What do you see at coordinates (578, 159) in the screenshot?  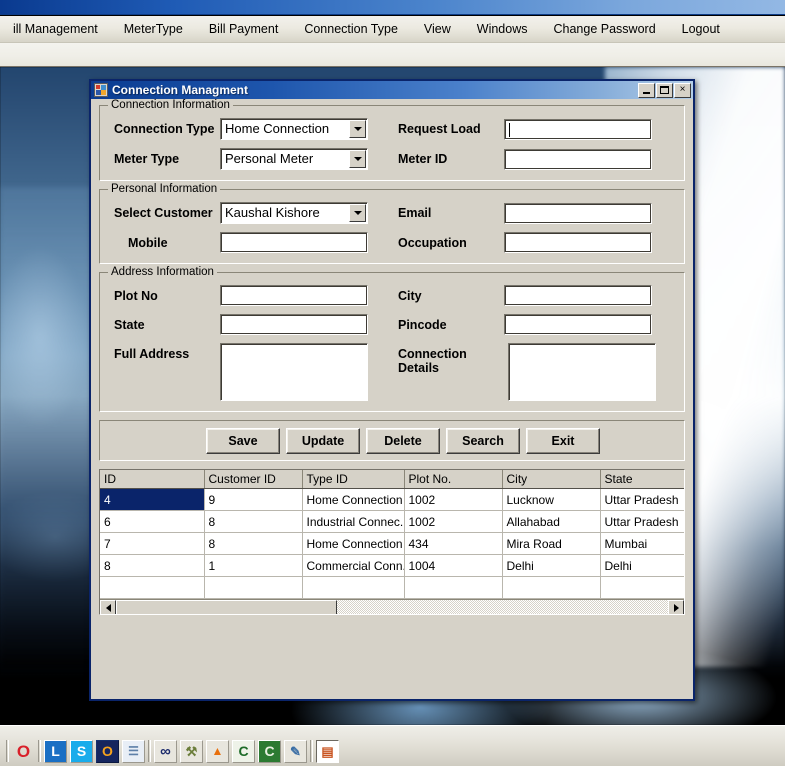 I see `meter-id-input` at bounding box center [578, 159].